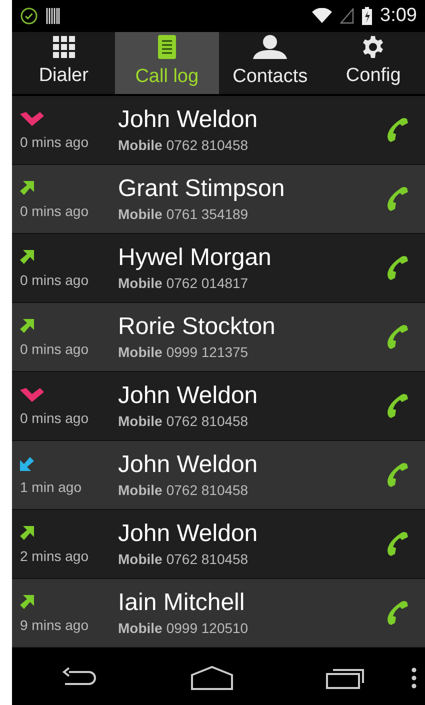 This screenshot has height=705, width=425. I want to click on contact-name: Grant Stimpson, so click(202, 189).